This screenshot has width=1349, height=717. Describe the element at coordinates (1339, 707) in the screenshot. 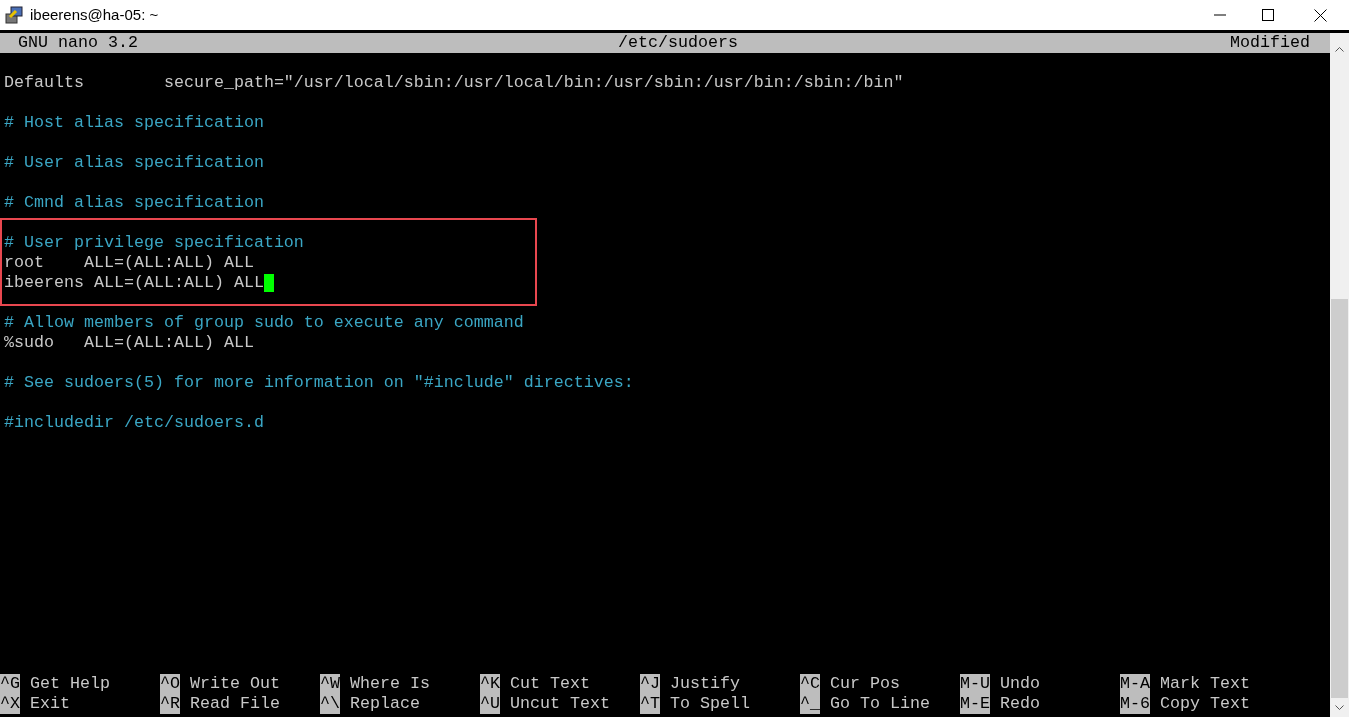

I see `scroll-down-icon` at that location.